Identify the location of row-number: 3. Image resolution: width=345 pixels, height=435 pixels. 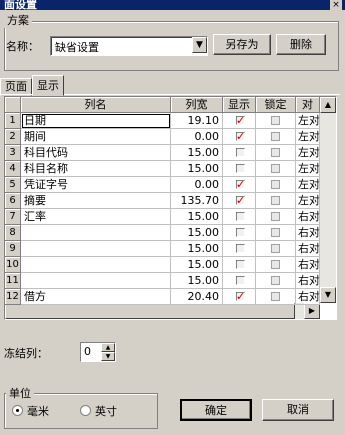
(13, 153).